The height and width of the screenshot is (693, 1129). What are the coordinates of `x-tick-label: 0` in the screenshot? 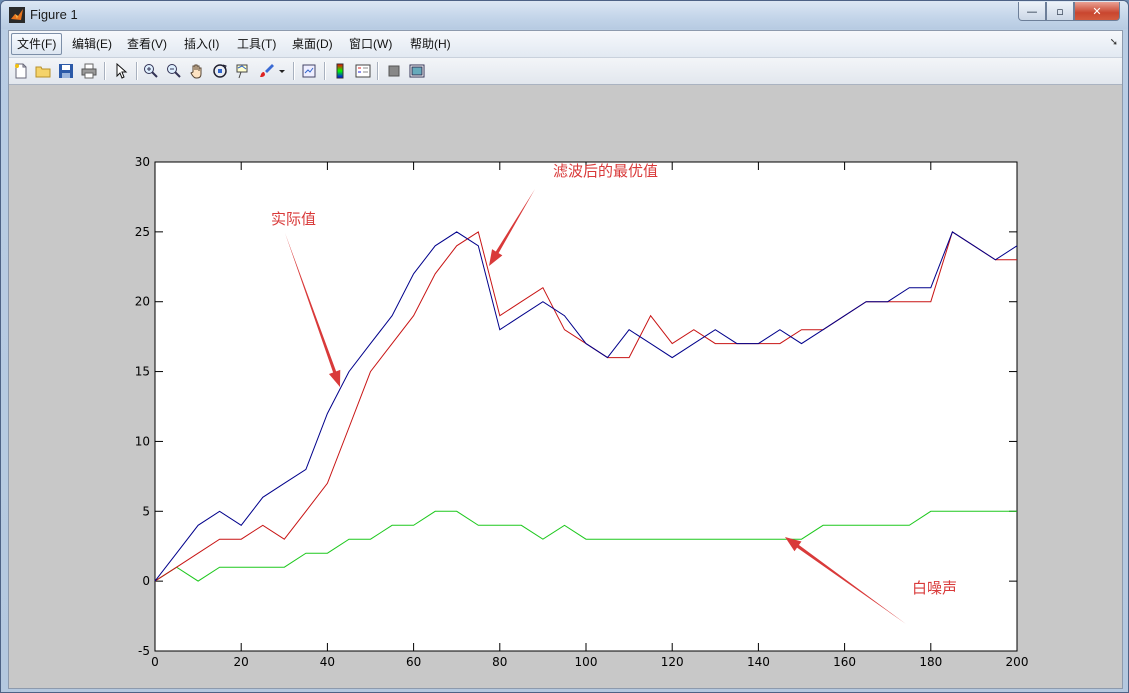 It's located at (155, 662).